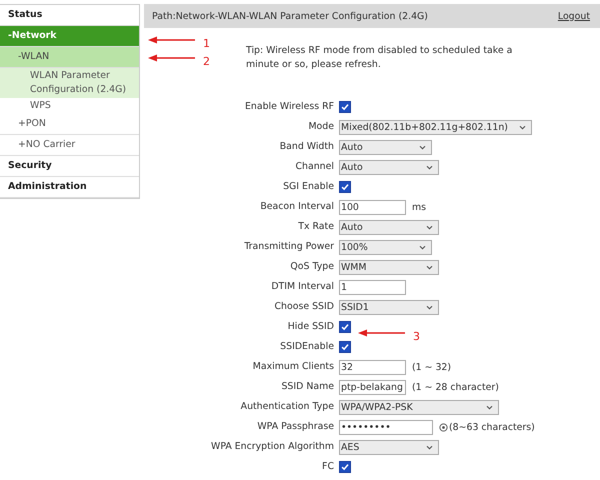 This screenshot has height=480, width=600. What do you see at coordinates (272, 447) in the screenshot?
I see `field-label: WPA Encryption Algorithm` at bounding box center [272, 447].